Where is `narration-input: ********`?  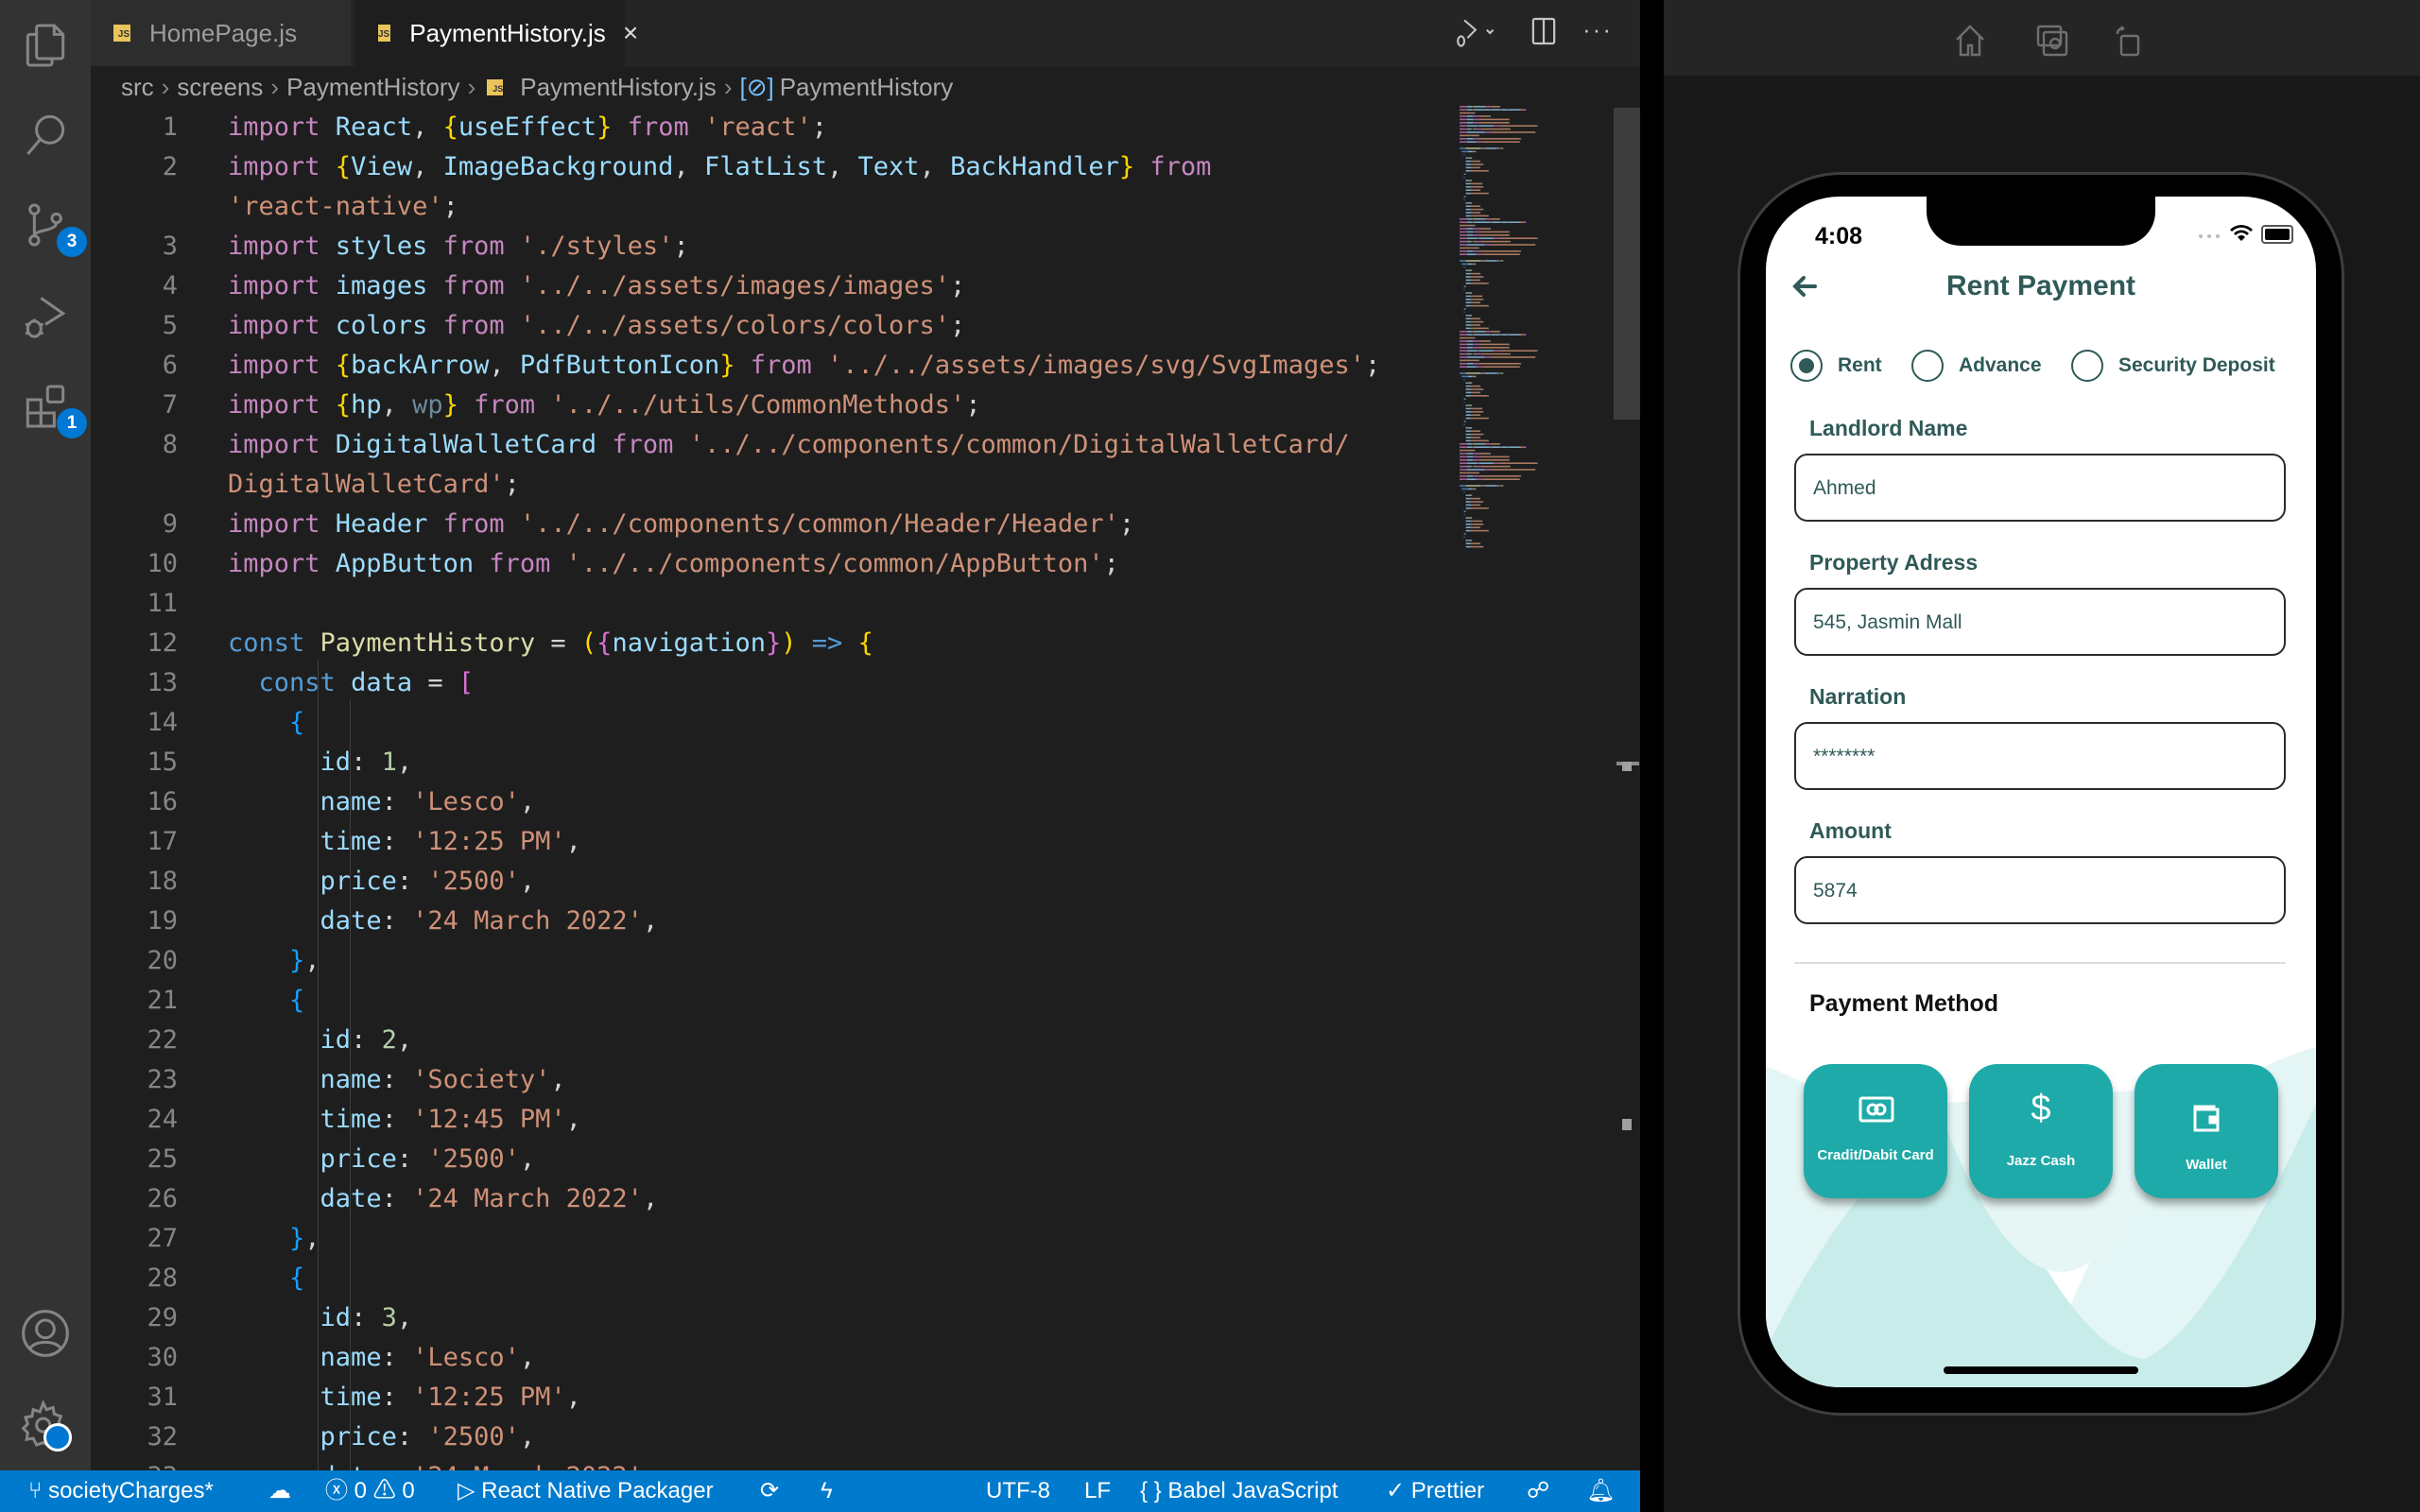
narration-input: ******** is located at coordinates (2040, 756).